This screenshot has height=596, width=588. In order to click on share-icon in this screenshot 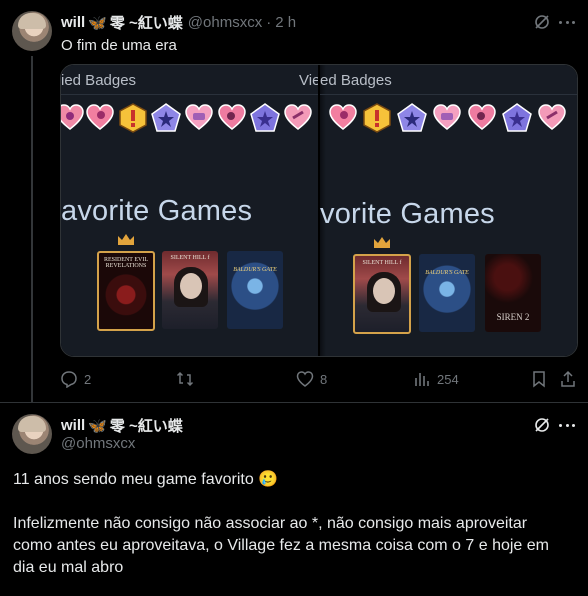, I will do `click(568, 378)`.